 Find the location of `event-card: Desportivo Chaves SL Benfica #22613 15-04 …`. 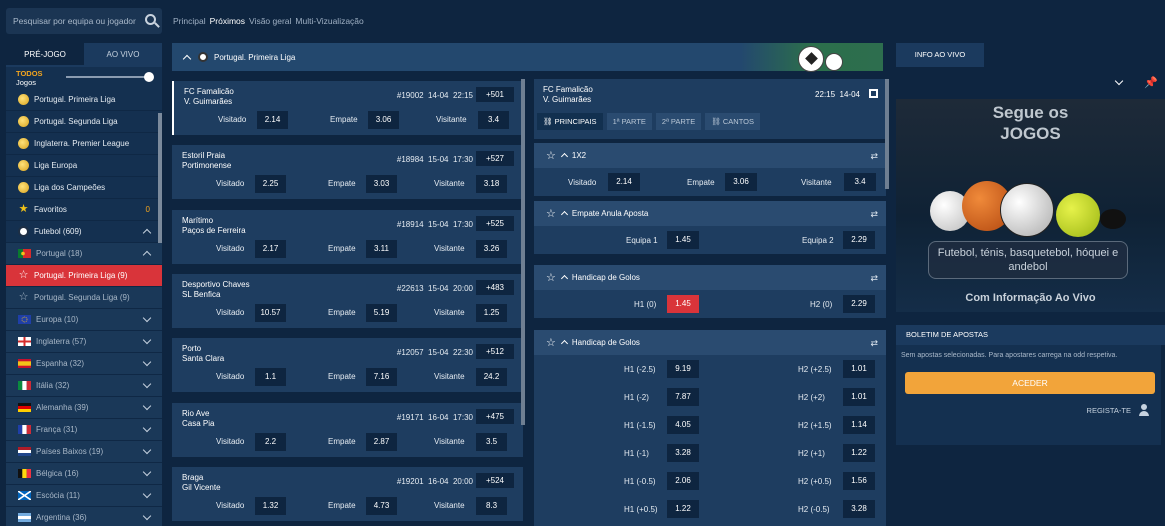

event-card: Desportivo Chaves SL Benfica #22613 15-04 … is located at coordinates (347, 301).